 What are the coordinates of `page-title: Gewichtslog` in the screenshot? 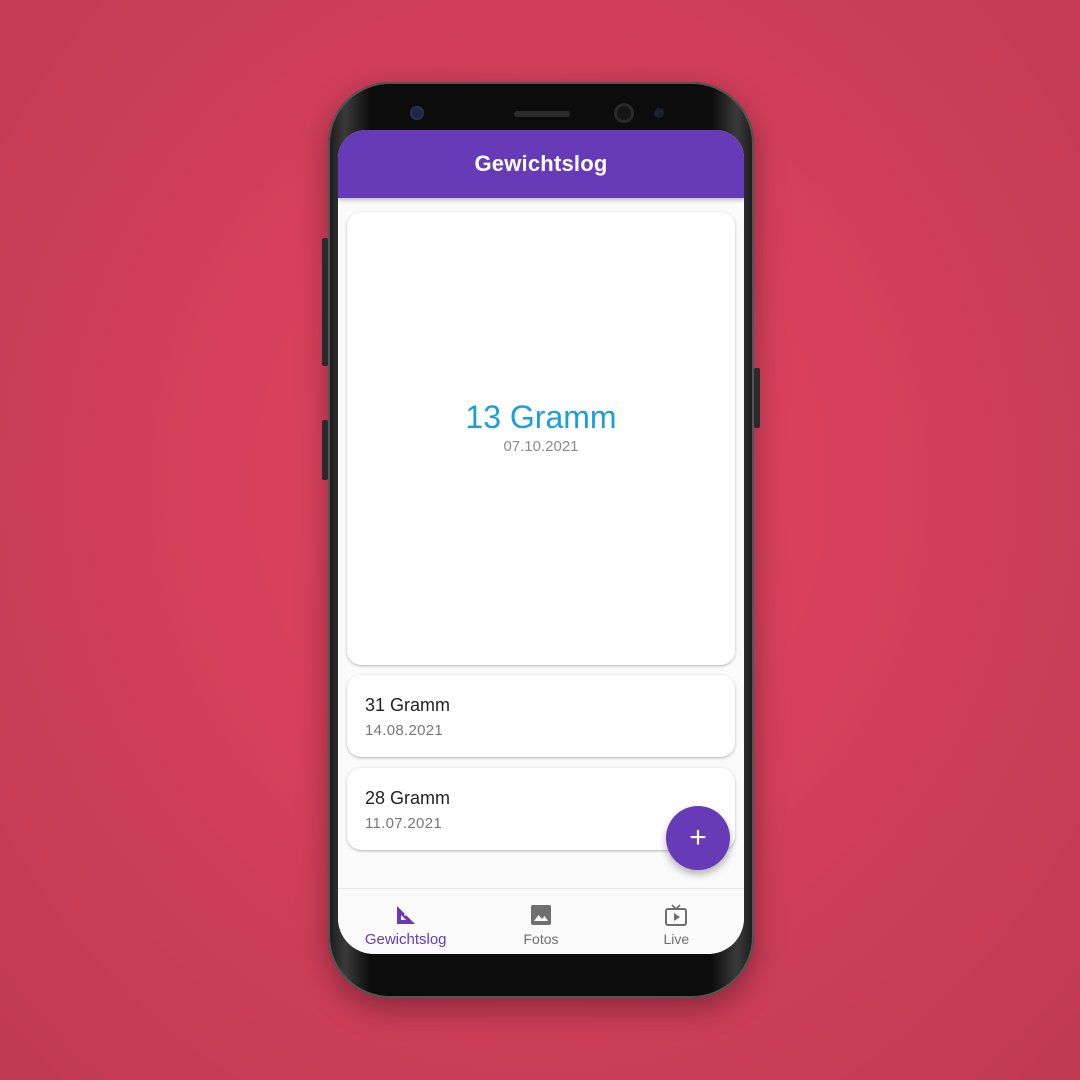 It's located at (541, 163).